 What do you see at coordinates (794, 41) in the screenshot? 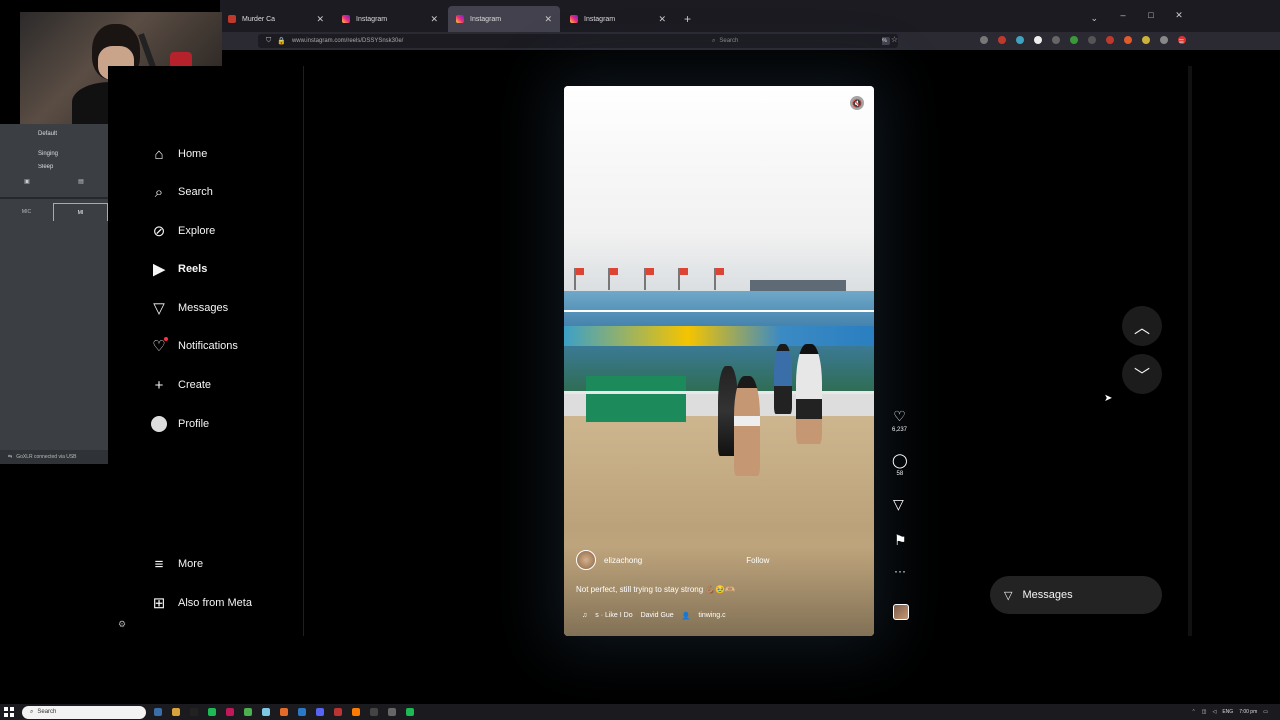
I see `browser-search-bar: ⌕ Search` at bounding box center [794, 41].